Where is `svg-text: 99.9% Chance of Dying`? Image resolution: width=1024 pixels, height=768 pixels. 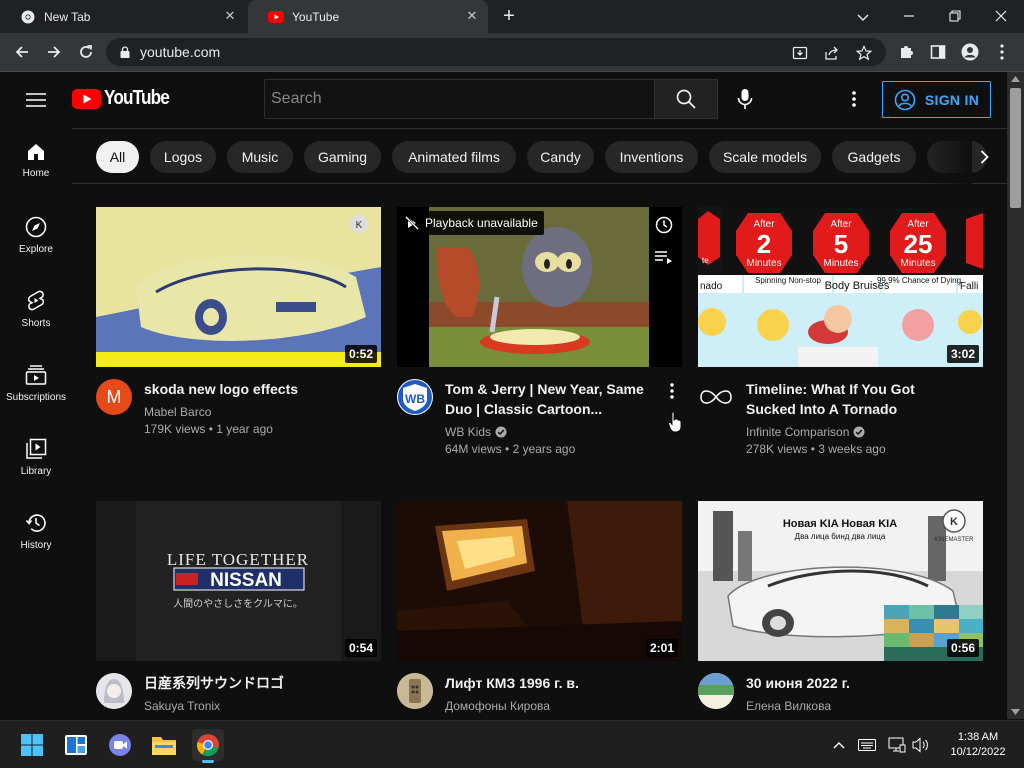 svg-text: 99.9% Chance of Dying is located at coordinates (919, 280).